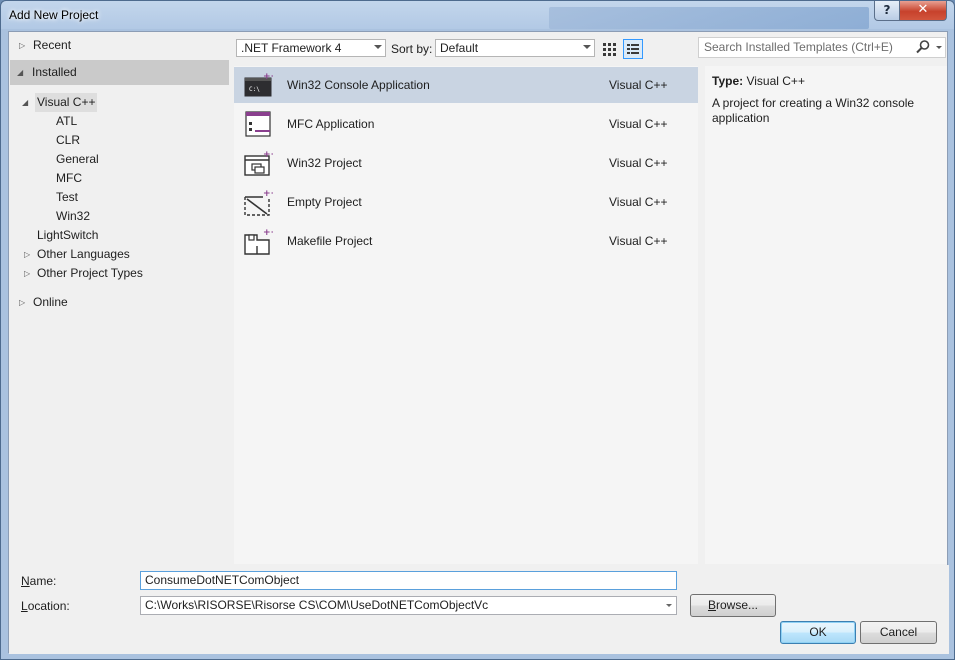 The height and width of the screenshot is (660, 955). What do you see at coordinates (466, 202) in the screenshot?
I see `template-item-empty-project: ++ Empty Project Visual C++` at bounding box center [466, 202].